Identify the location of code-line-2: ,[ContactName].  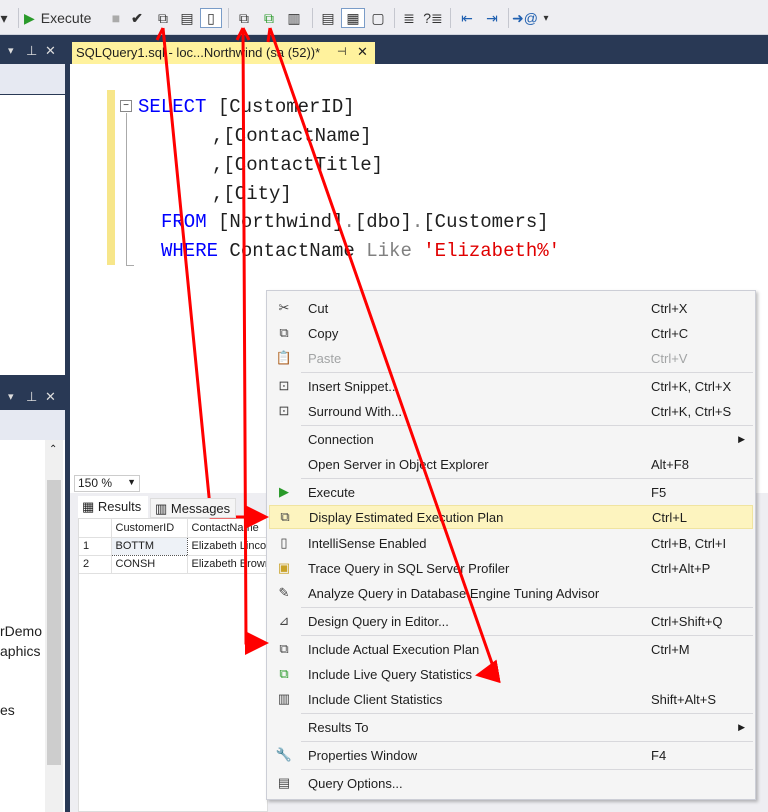
(292, 136).